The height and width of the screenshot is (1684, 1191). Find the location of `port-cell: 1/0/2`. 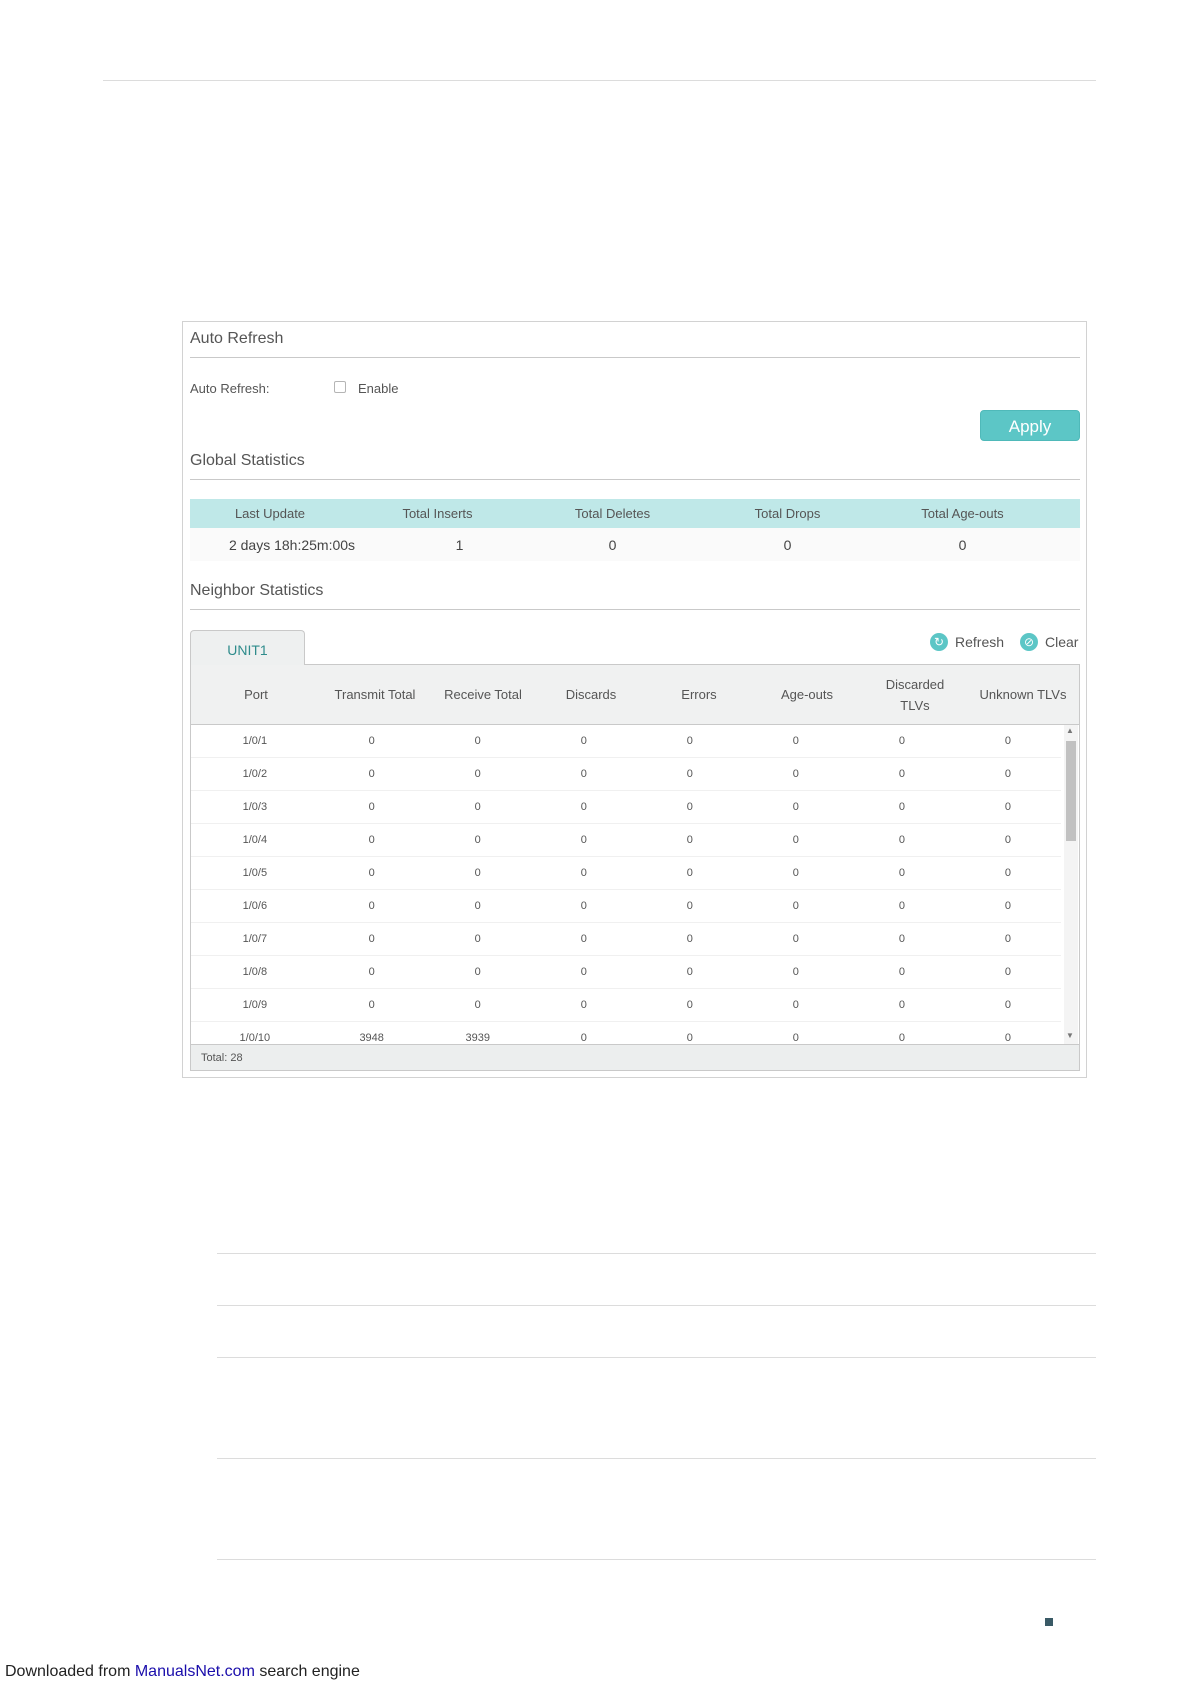

port-cell: 1/0/2 is located at coordinates (255, 774).